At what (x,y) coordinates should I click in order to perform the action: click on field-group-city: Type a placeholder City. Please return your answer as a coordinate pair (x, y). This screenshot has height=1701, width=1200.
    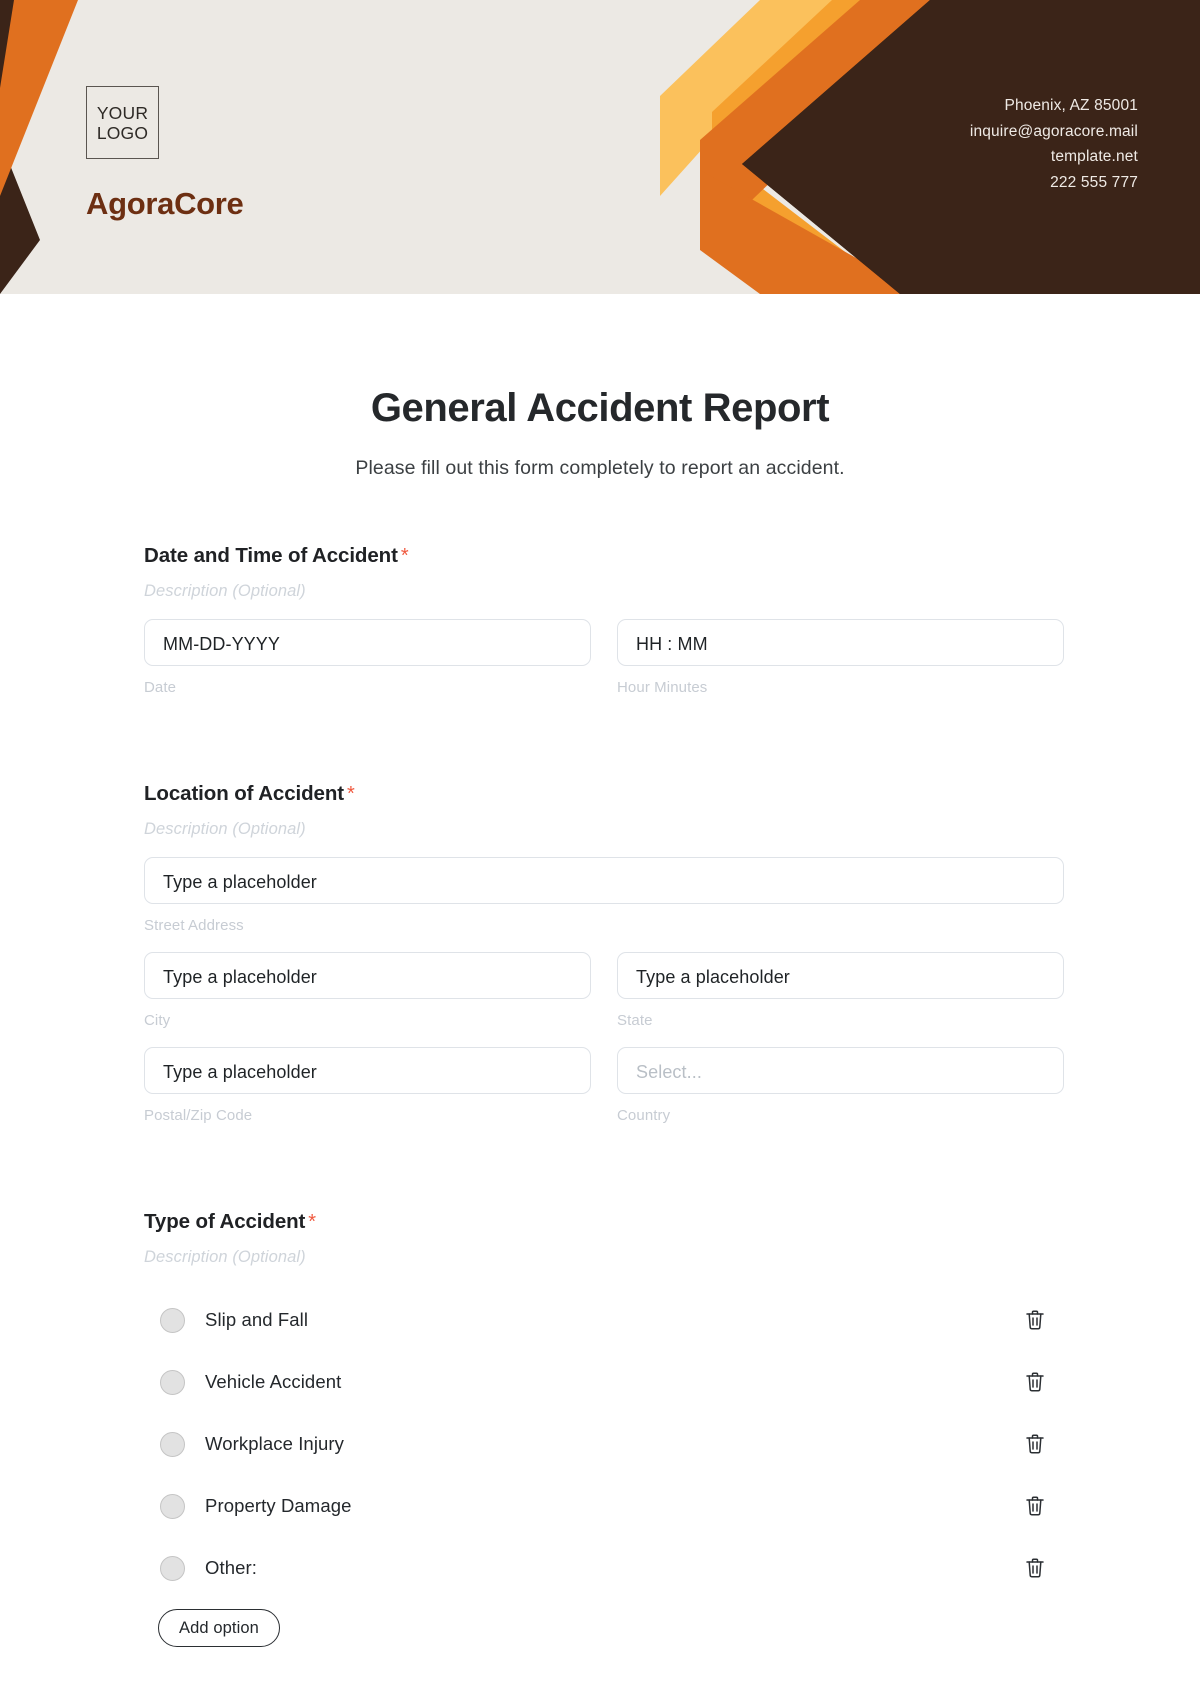
    Looking at the image, I should click on (367, 990).